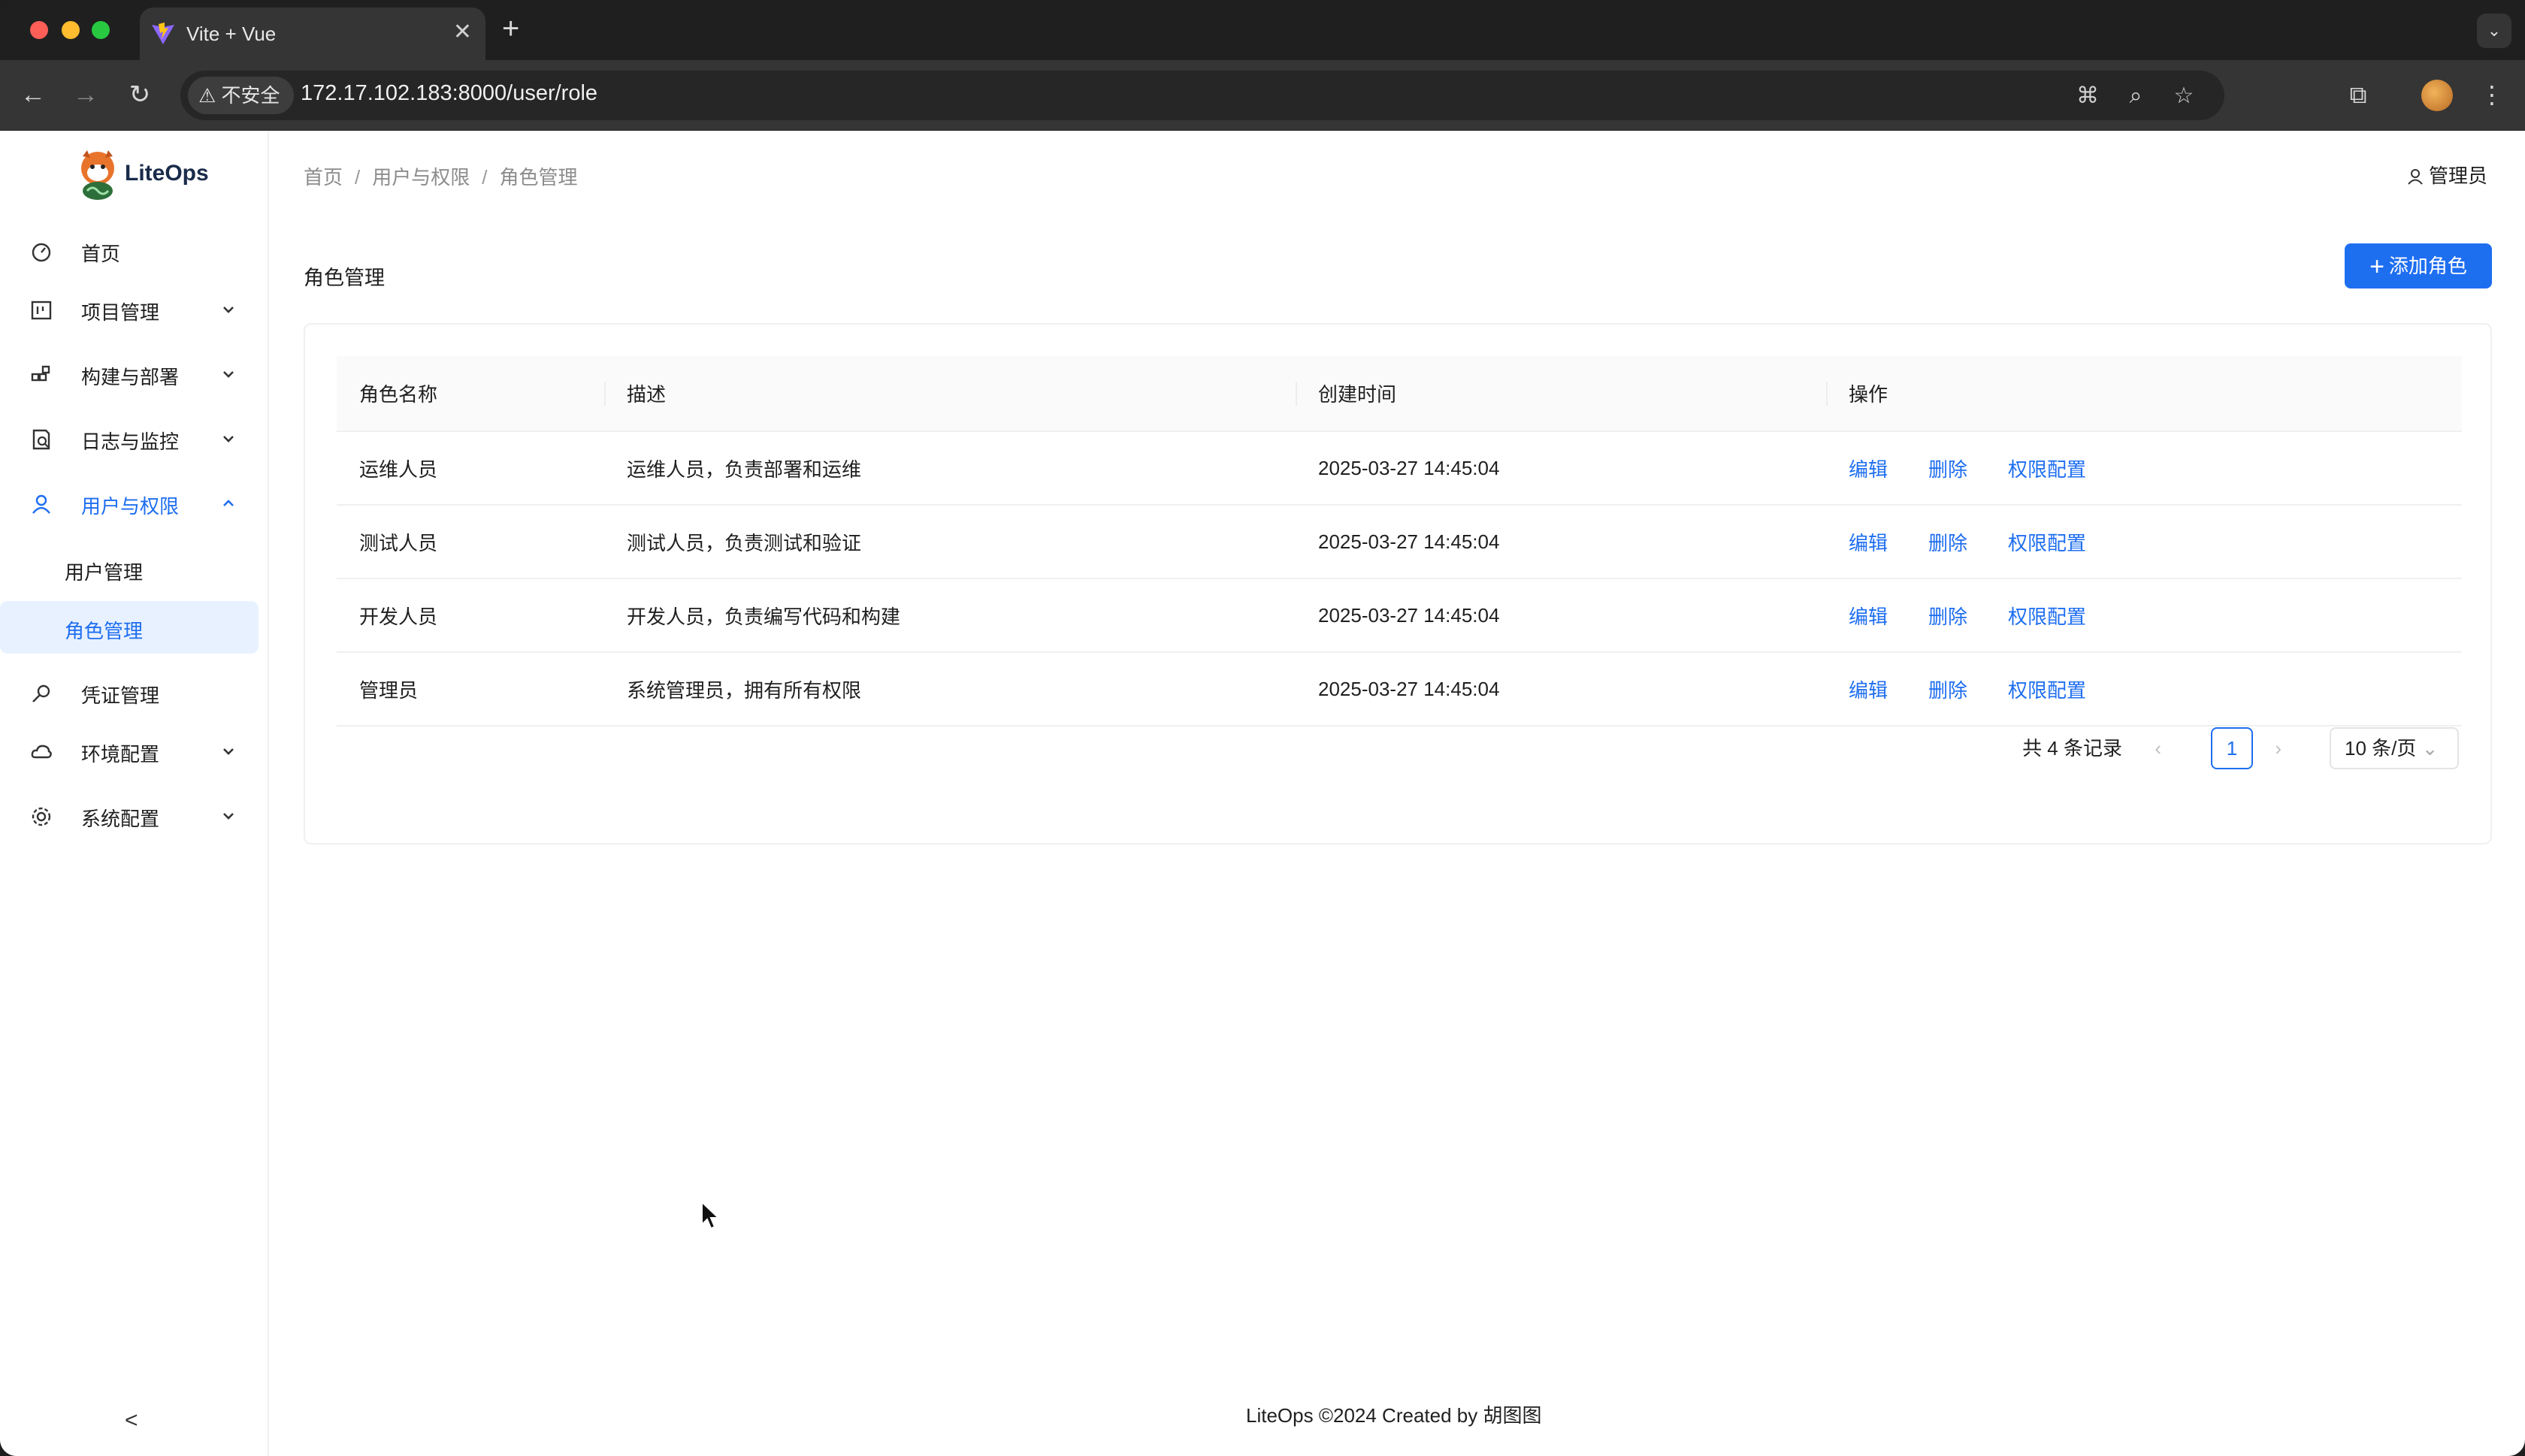 This screenshot has width=2525, height=1456. Describe the element at coordinates (471, 468) in the screenshot. I see `role-name: 运维人员` at that location.